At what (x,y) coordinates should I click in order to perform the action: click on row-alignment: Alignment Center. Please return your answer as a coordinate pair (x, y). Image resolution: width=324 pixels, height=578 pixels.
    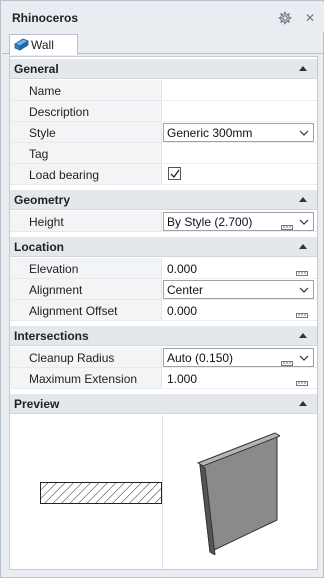
    Looking at the image, I should click on (163, 289).